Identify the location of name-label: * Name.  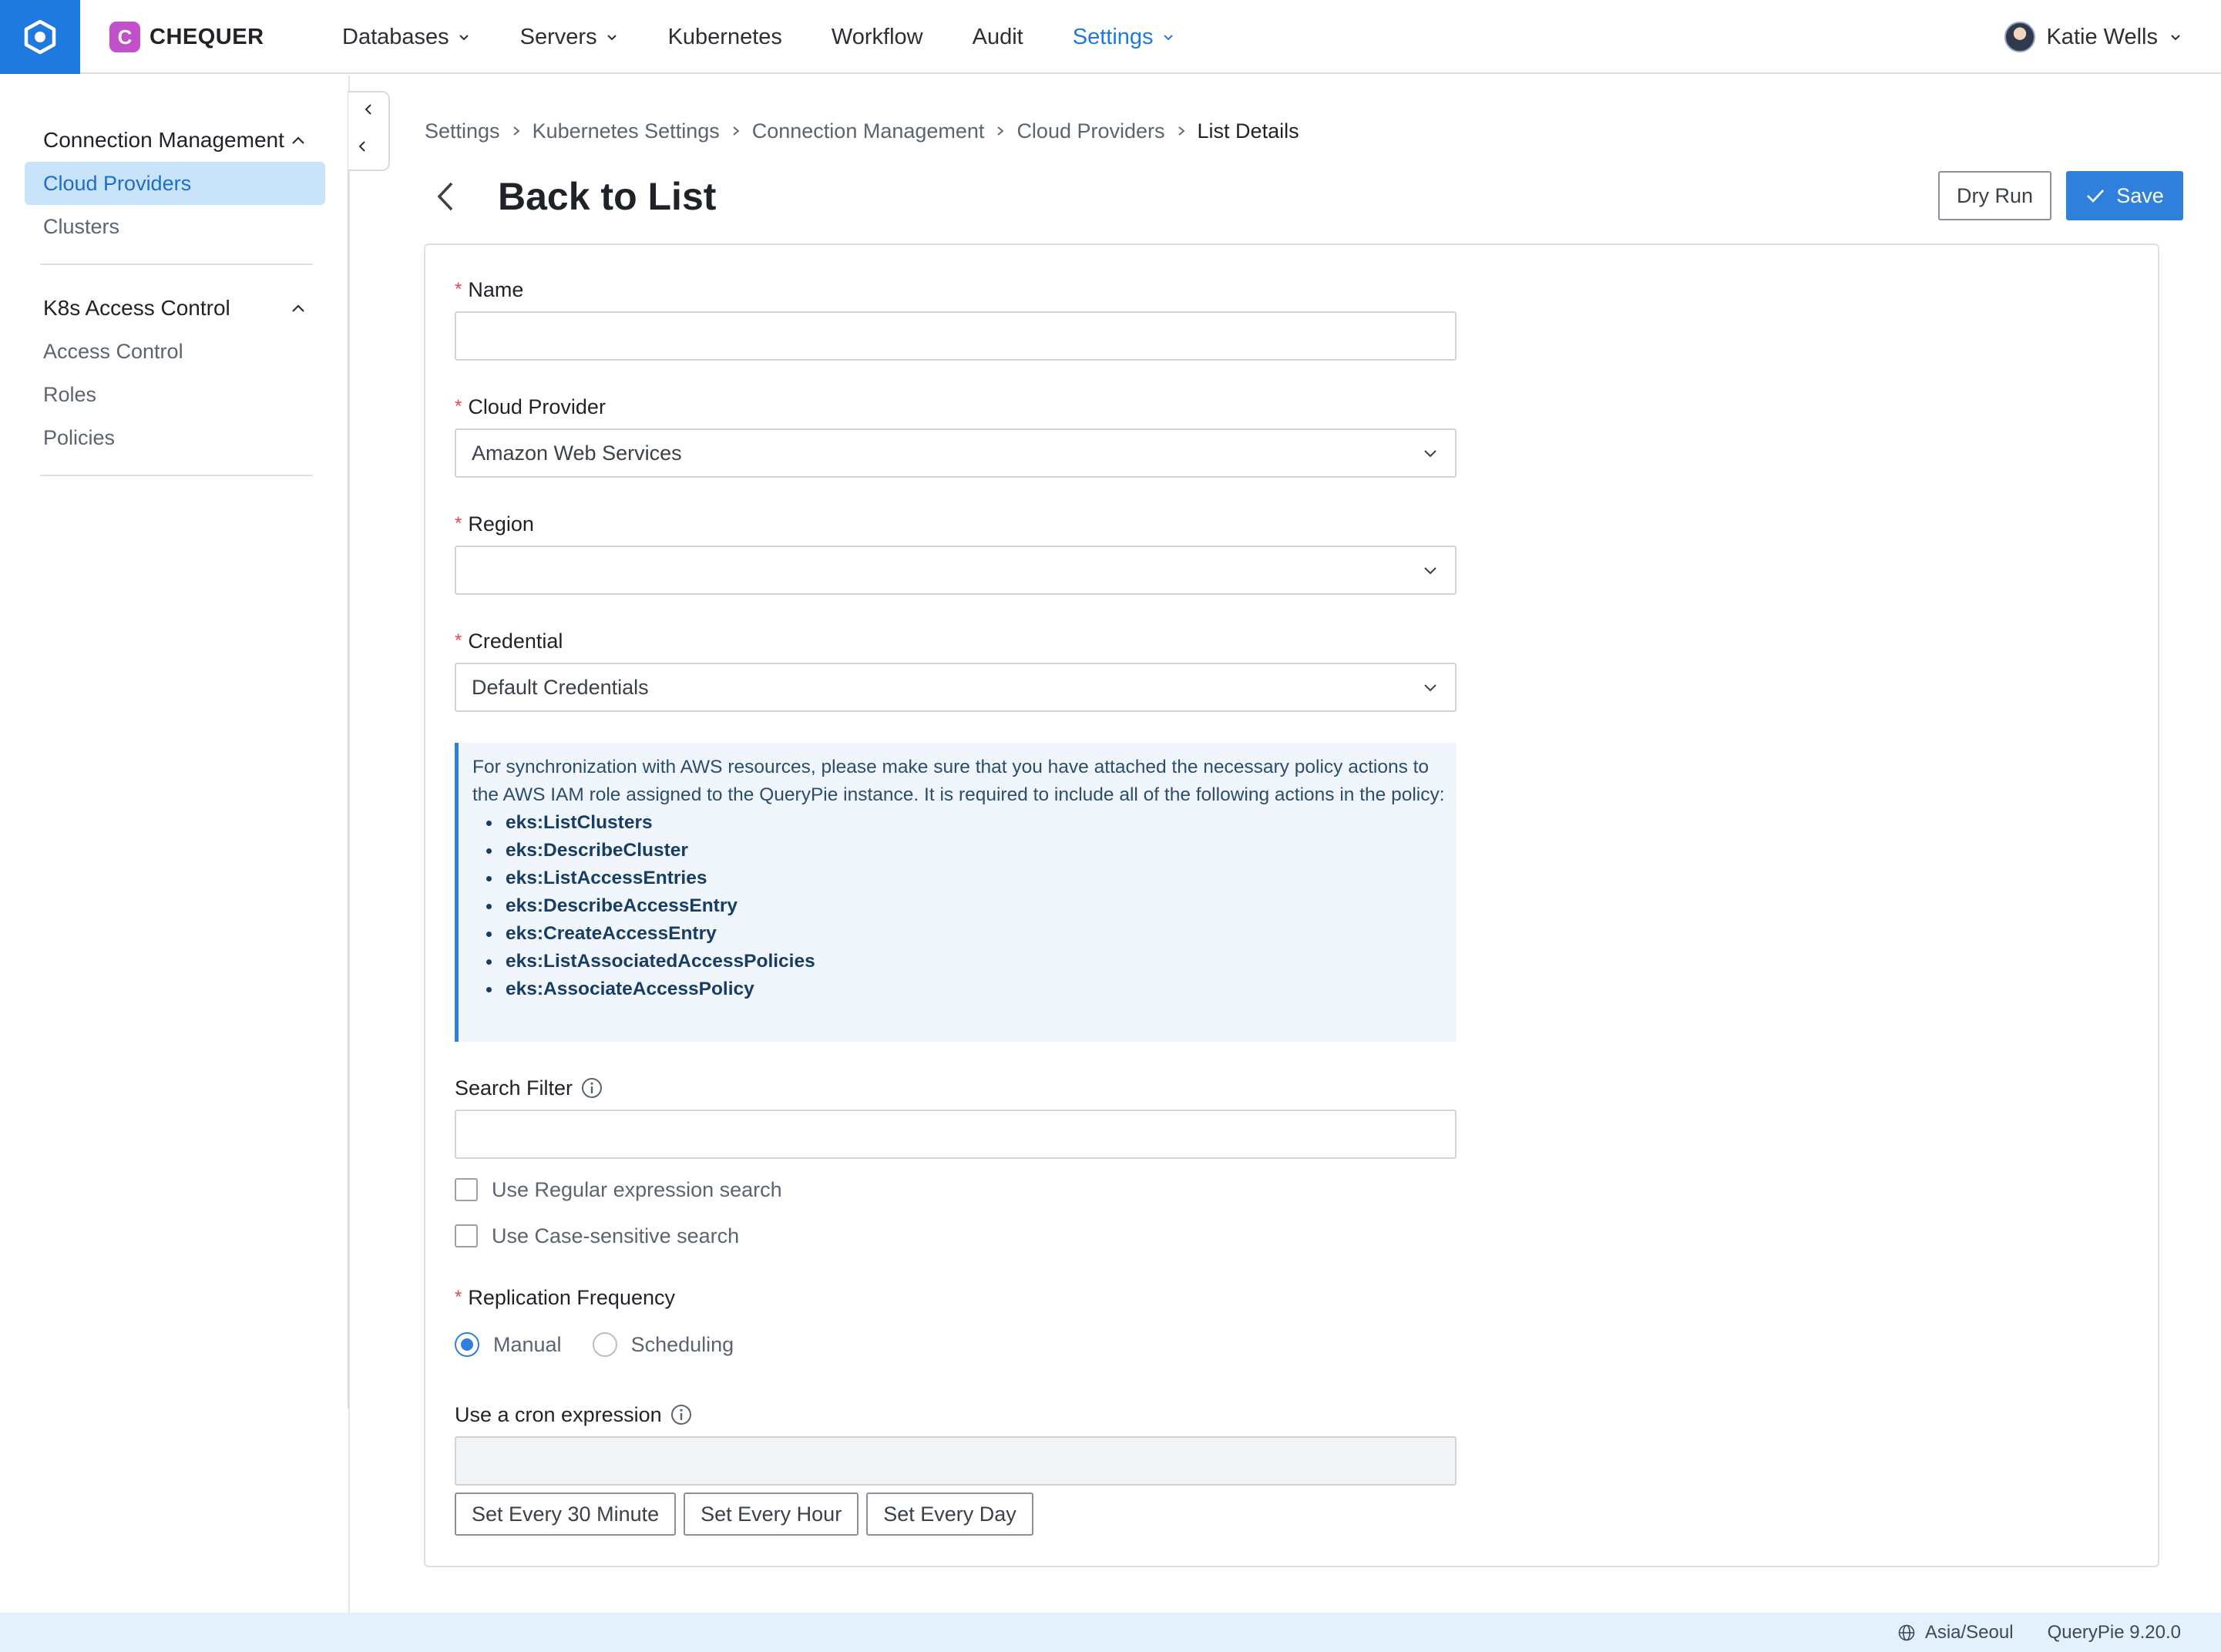
(489, 290).